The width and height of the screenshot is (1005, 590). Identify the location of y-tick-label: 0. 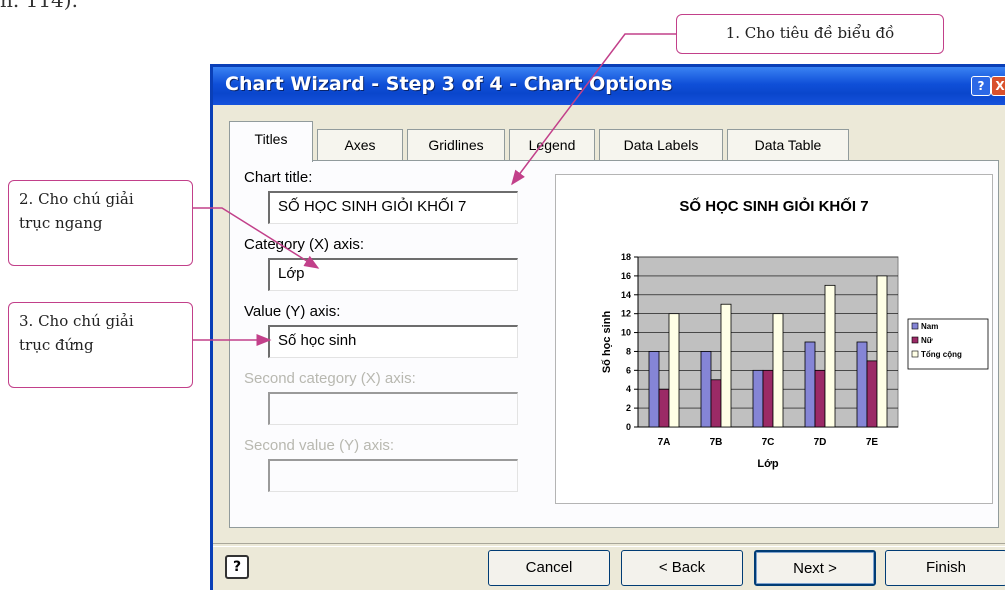
(628, 427).